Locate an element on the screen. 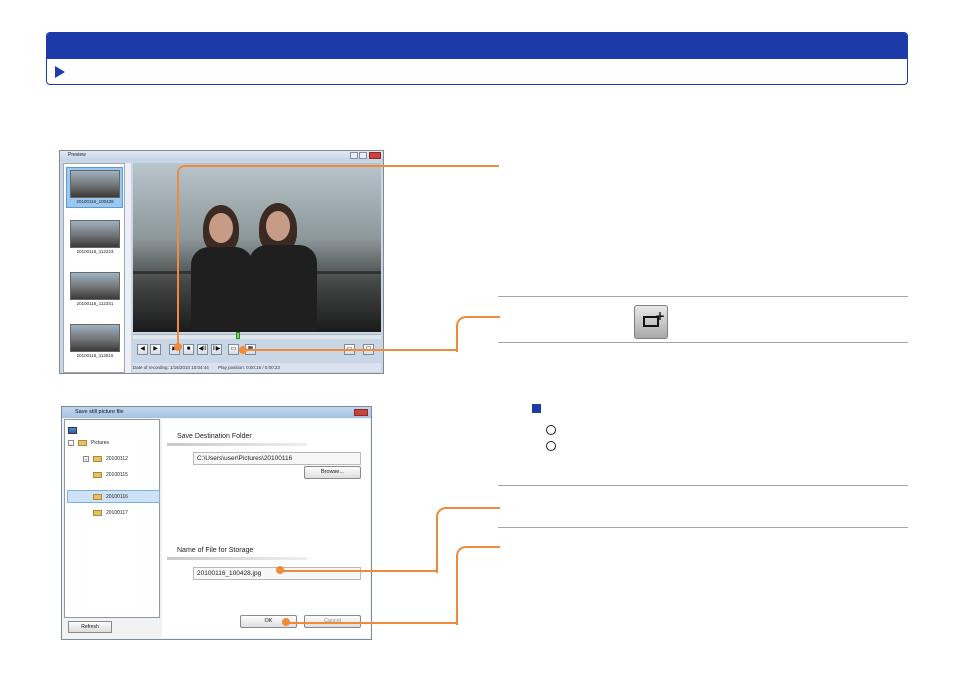  play-triangle-icon is located at coordinates (60, 72).